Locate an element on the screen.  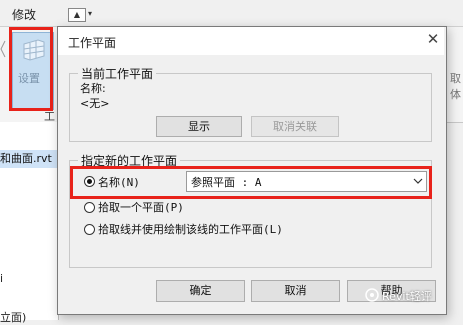
ribbon-right-label-2: 体 is located at coordinates (455, 94).